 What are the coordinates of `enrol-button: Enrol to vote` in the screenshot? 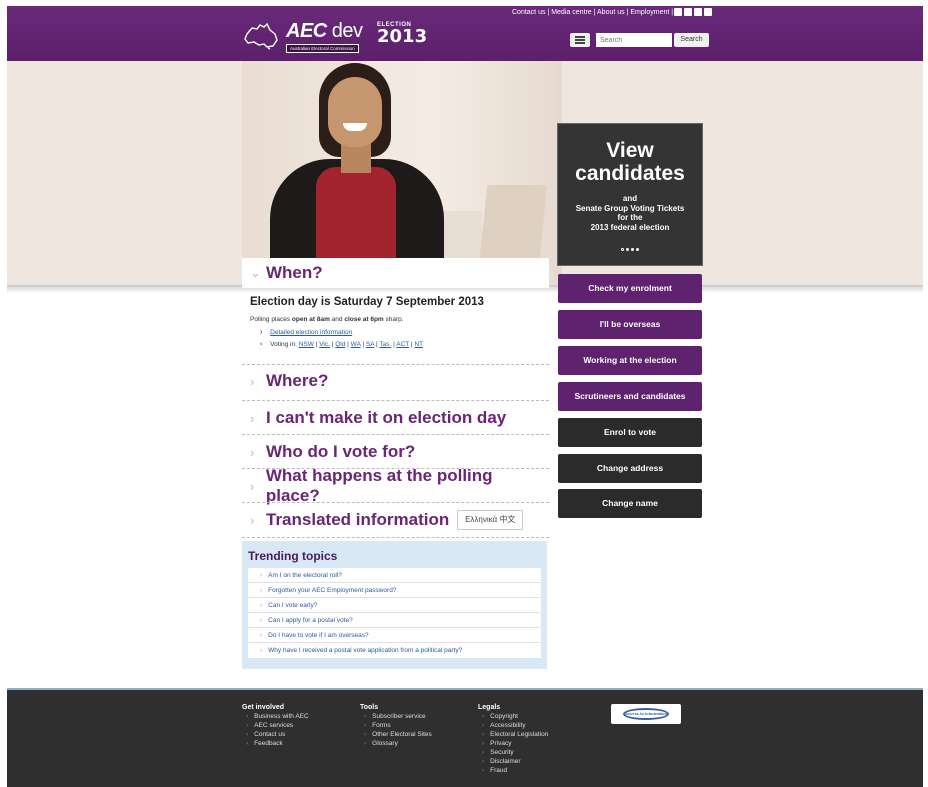 It's located at (630, 432).